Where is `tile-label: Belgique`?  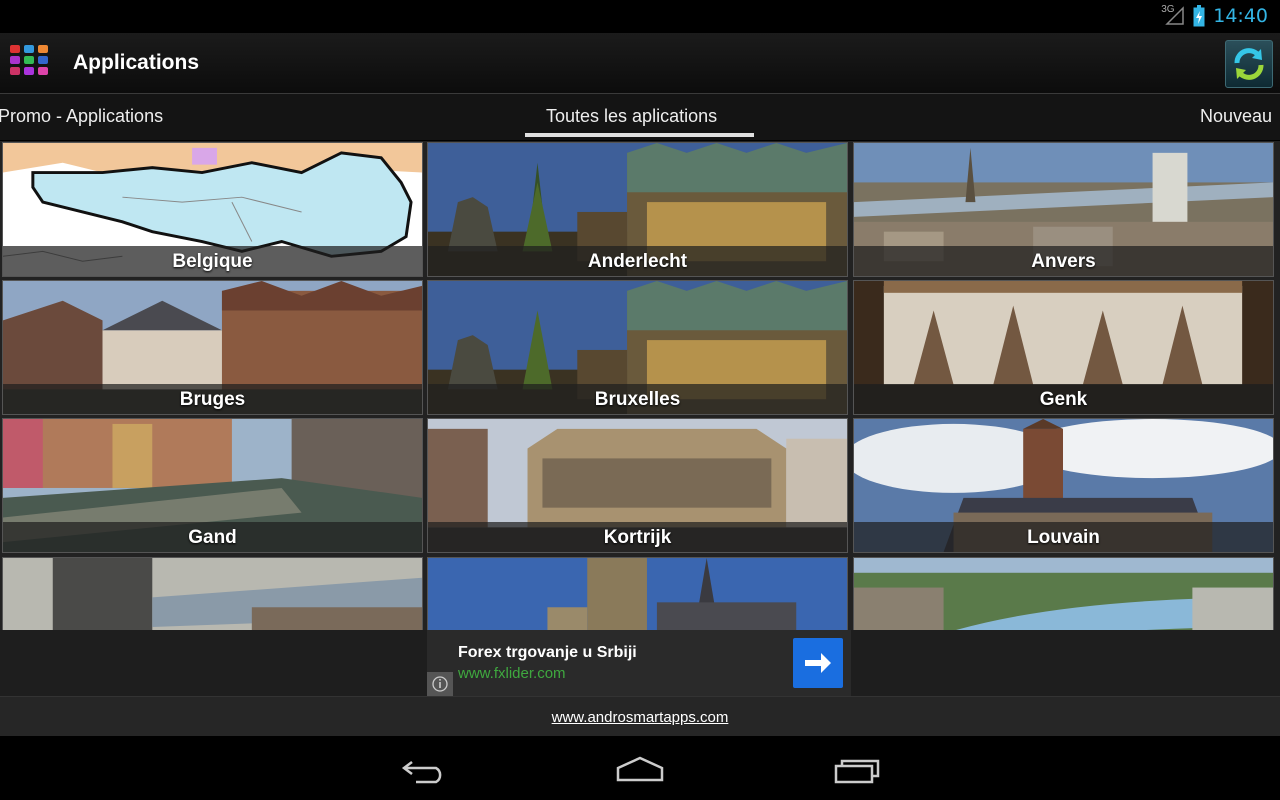
tile-label: Belgique is located at coordinates (212, 261).